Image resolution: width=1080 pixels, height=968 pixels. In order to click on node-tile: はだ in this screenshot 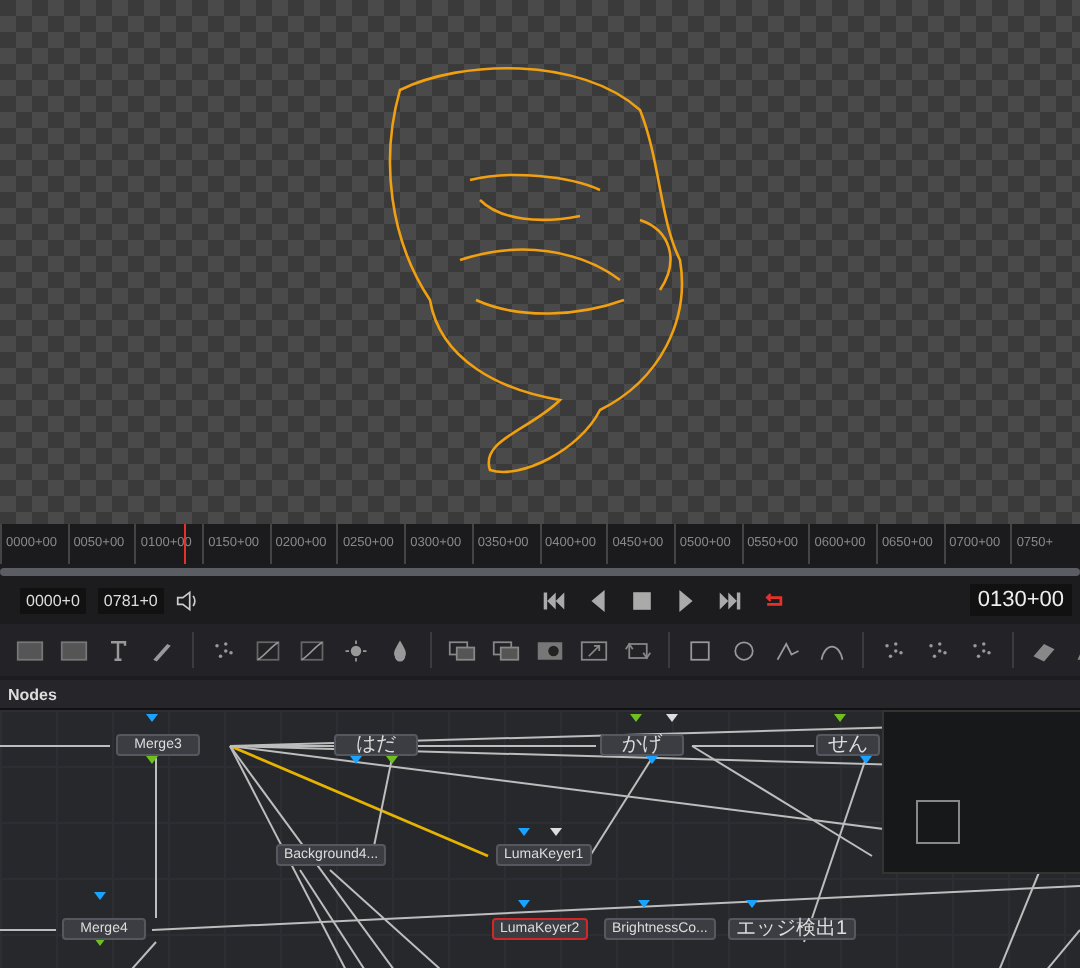, I will do `click(376, 745)`.